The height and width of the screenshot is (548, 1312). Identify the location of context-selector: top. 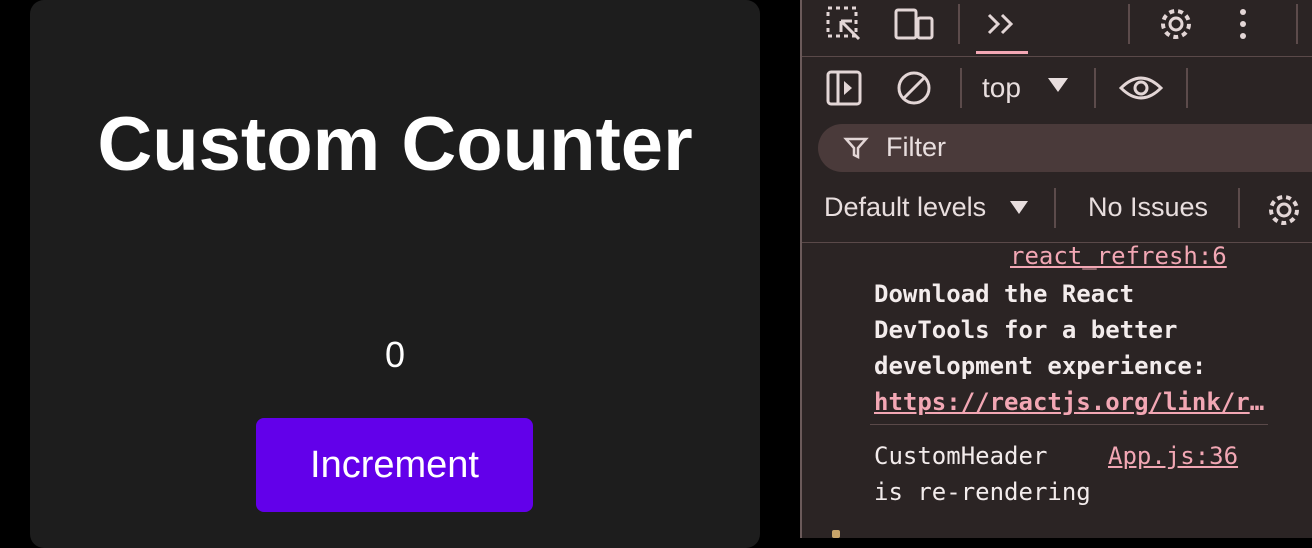
(1001, 88).